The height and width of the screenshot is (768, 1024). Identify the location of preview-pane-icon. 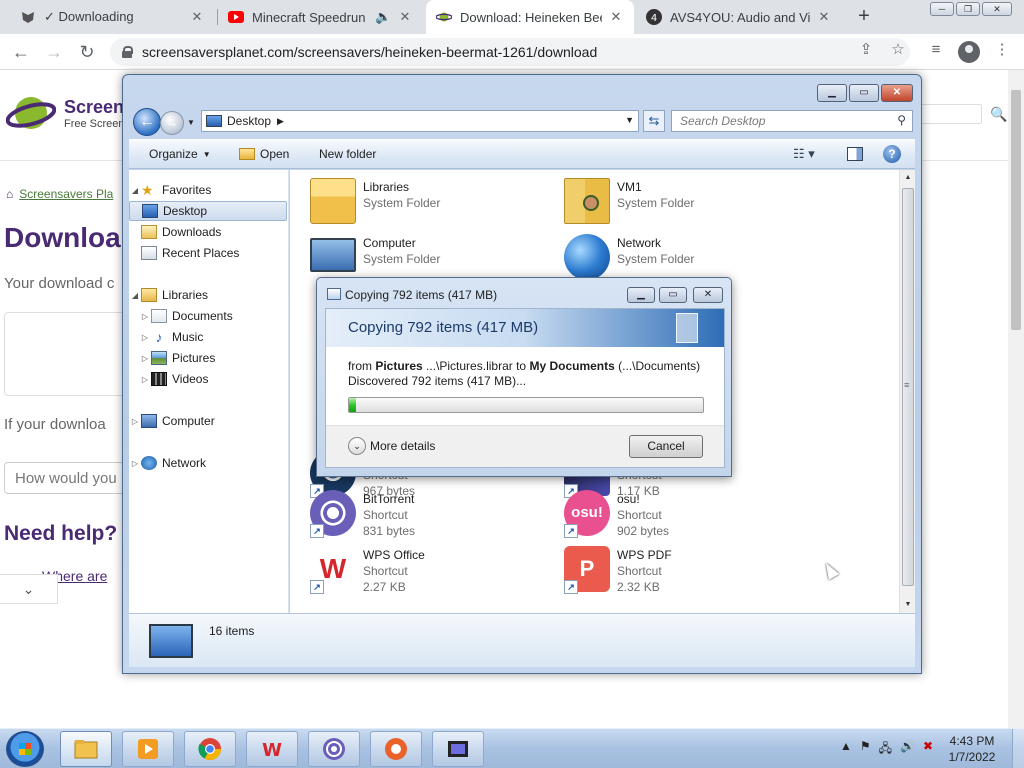
(855, 154).